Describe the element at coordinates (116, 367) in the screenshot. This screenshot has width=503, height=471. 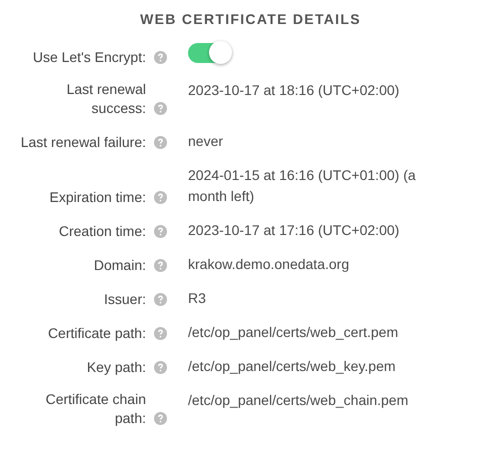
I see `field-label: Key path:` at that location.